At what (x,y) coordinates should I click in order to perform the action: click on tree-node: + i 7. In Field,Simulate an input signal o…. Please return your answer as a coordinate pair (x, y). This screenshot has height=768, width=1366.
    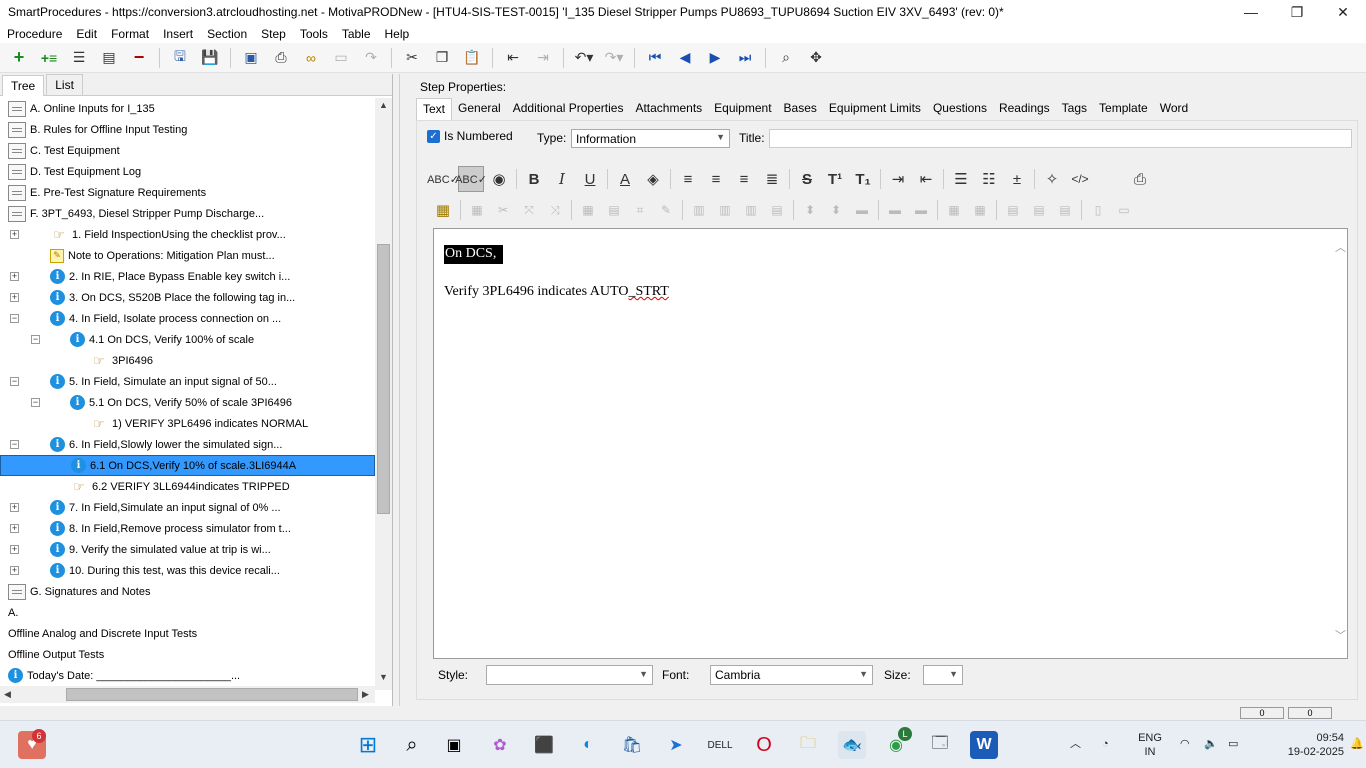
    Looking at the image, I should click on (187, 507).